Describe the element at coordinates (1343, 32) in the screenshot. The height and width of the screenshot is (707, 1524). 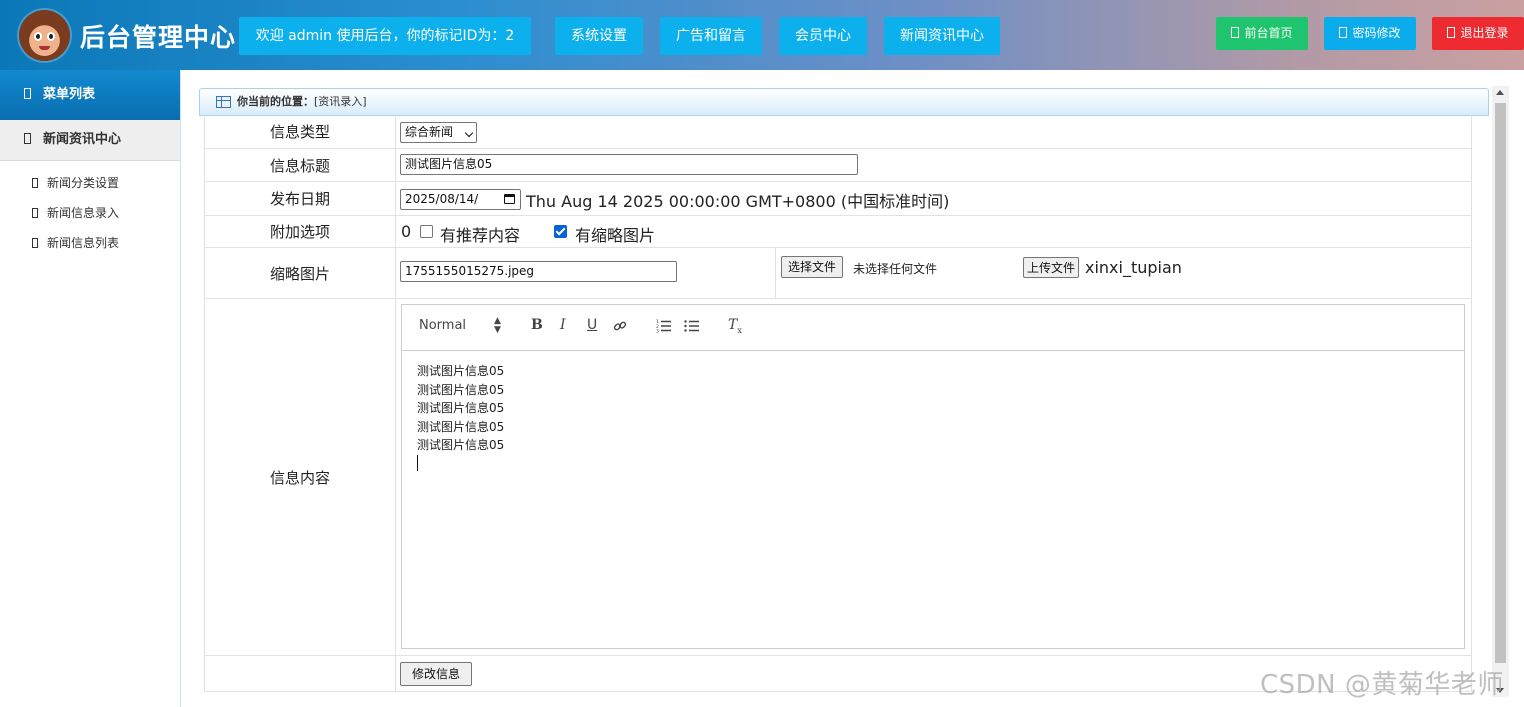
I see `key-icon` at that location.